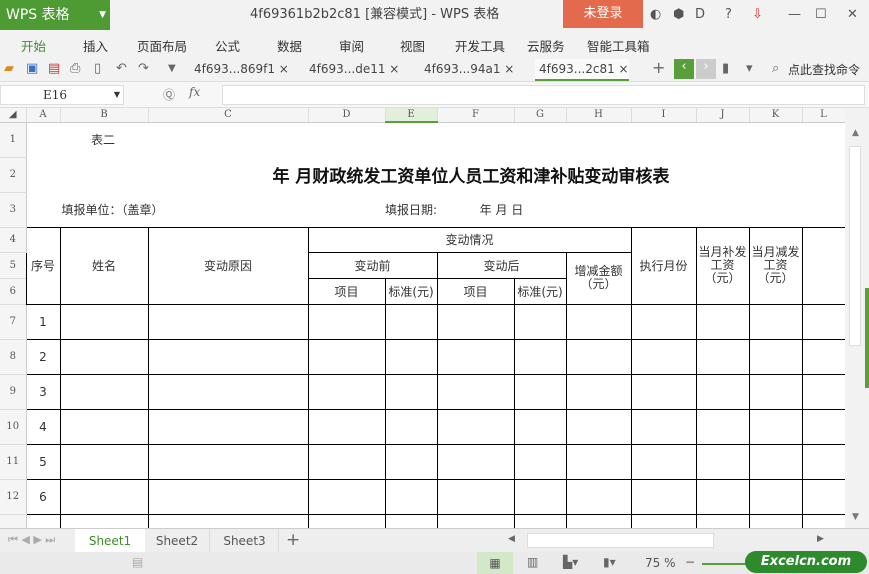  I want to click on zoom-level: 75 %, so click(660, 563).